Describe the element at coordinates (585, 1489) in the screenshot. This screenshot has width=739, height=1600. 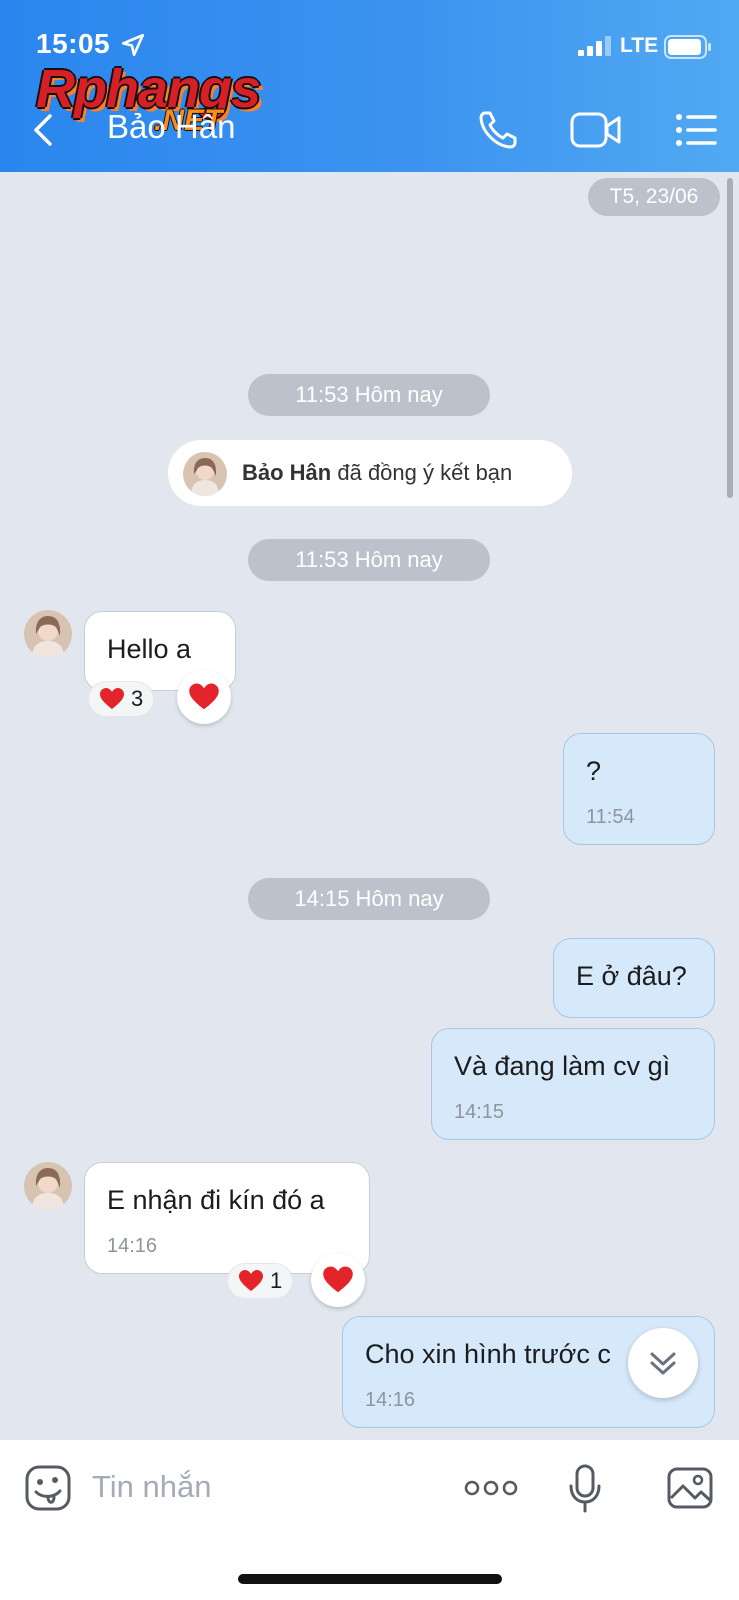
I see `mic-icon` at that location.